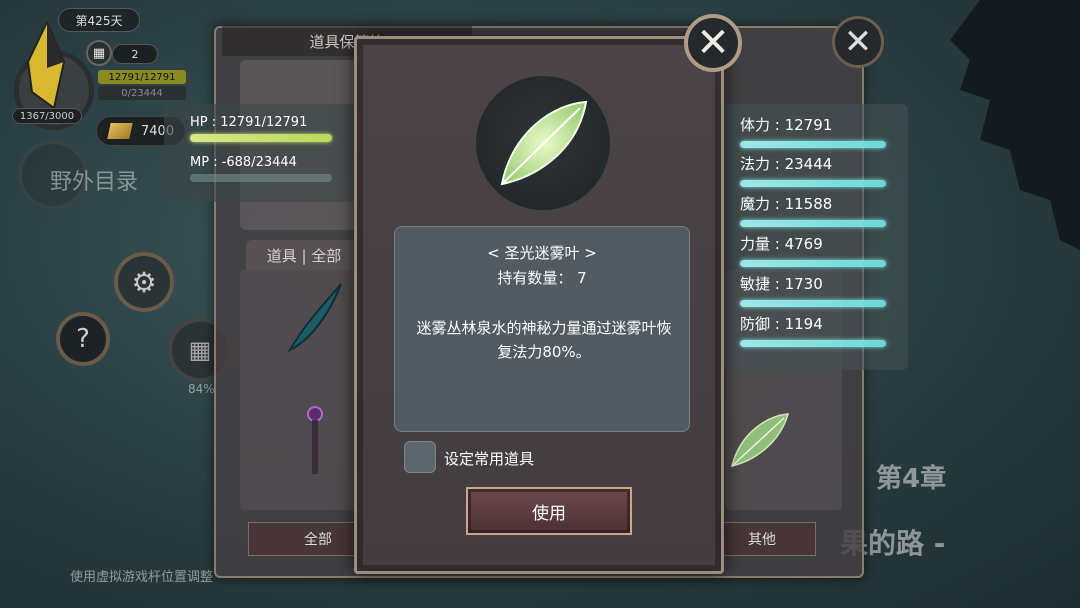  What do you see at coordinates (781, 324) in the screenshot?
I see `stat-label: 防御 : 1194` at bounding box center [781, 324].